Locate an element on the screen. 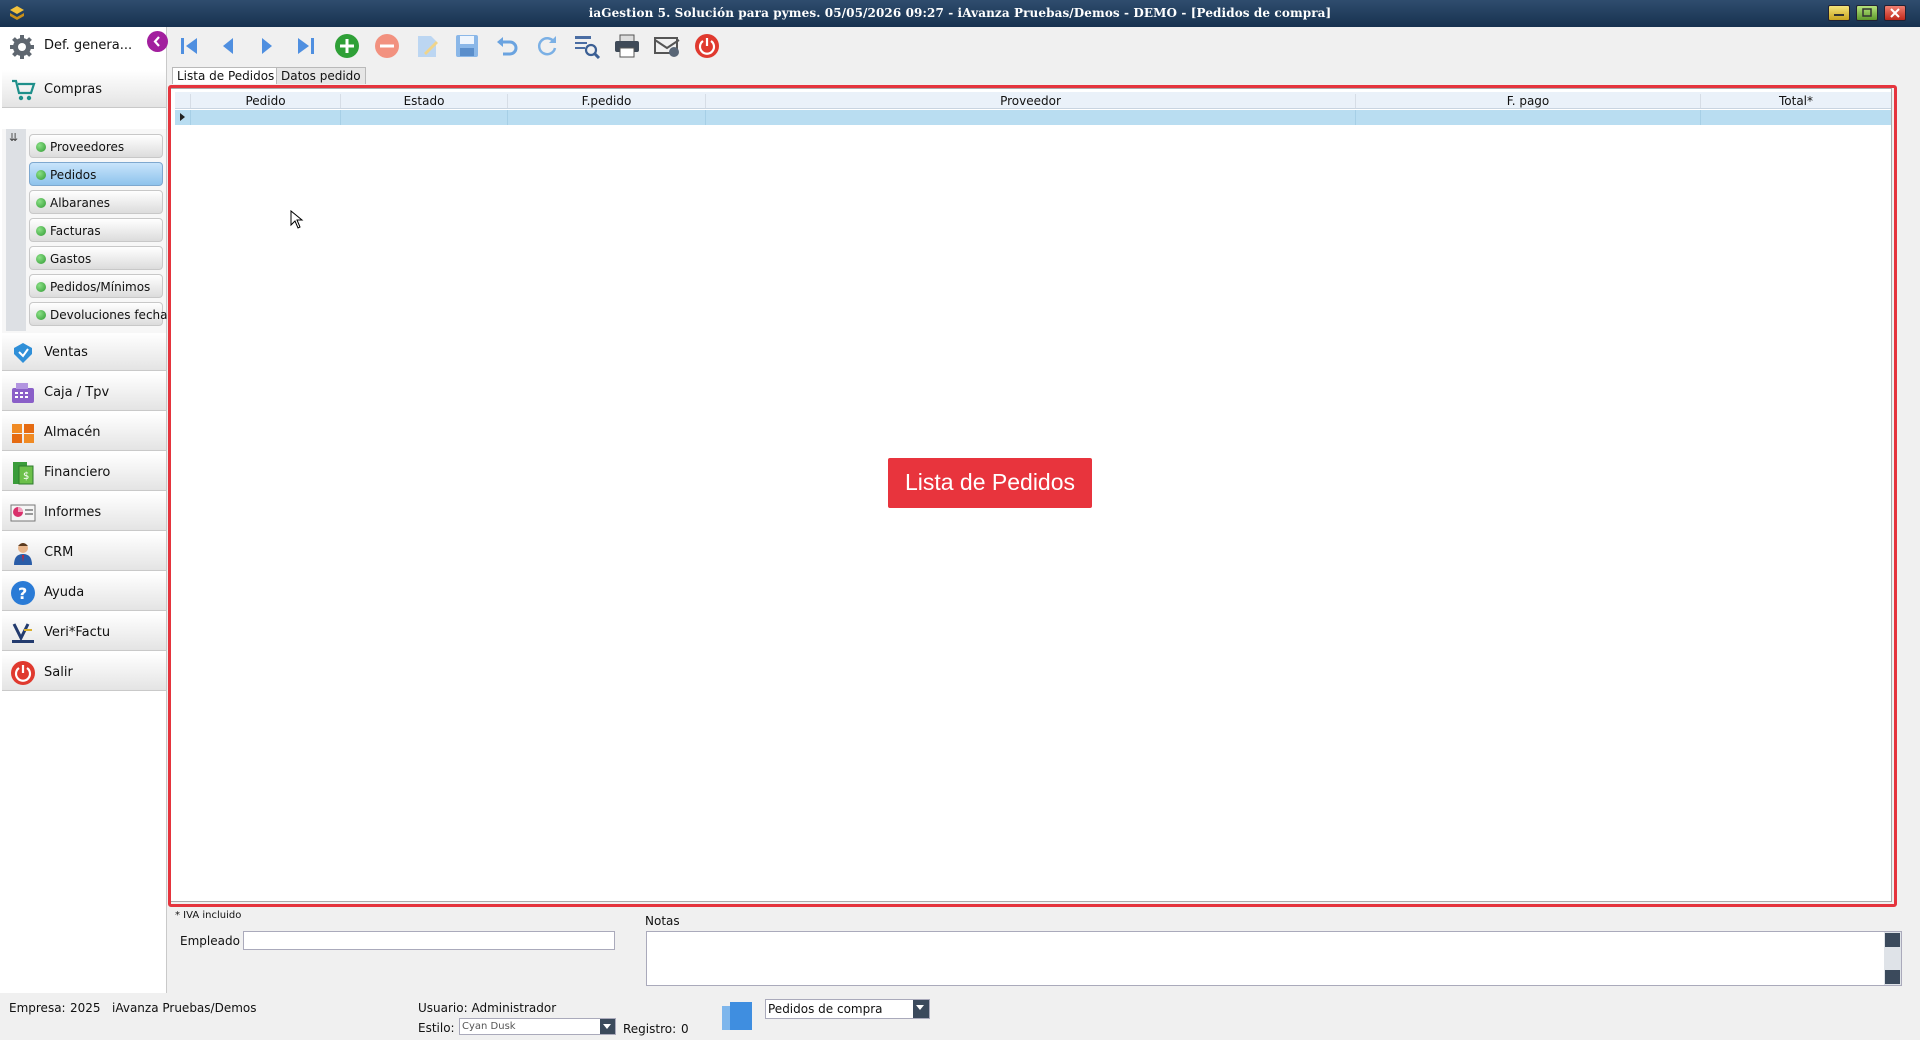 Image resolution: width=1920 pixels, height=1040 pixels. submenu-item-albaranes: Albaranes is located at coordinates (96, 202).